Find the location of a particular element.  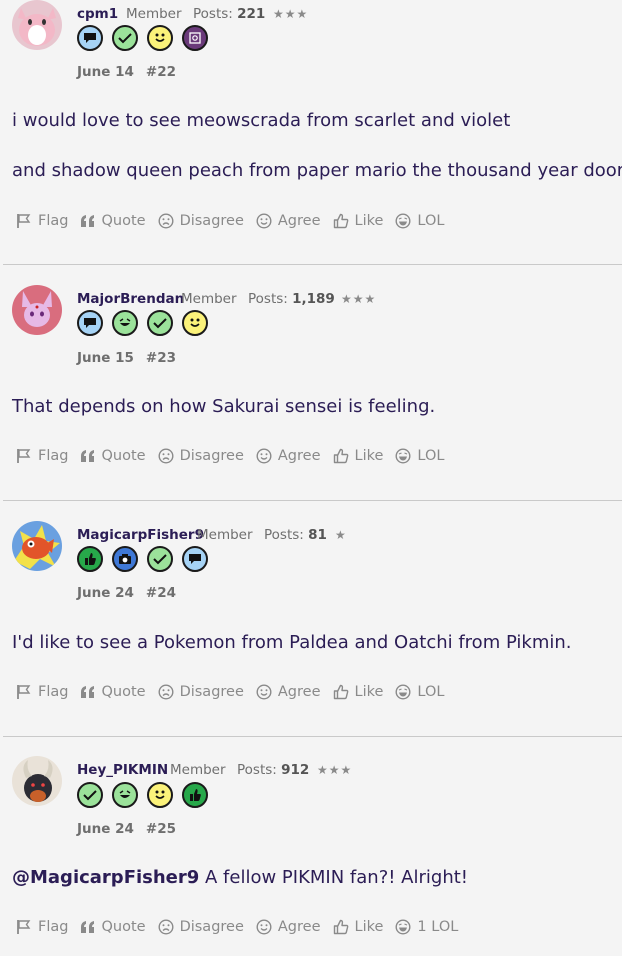

post-count-value: 1,189 is located at coordinates (313, 299).